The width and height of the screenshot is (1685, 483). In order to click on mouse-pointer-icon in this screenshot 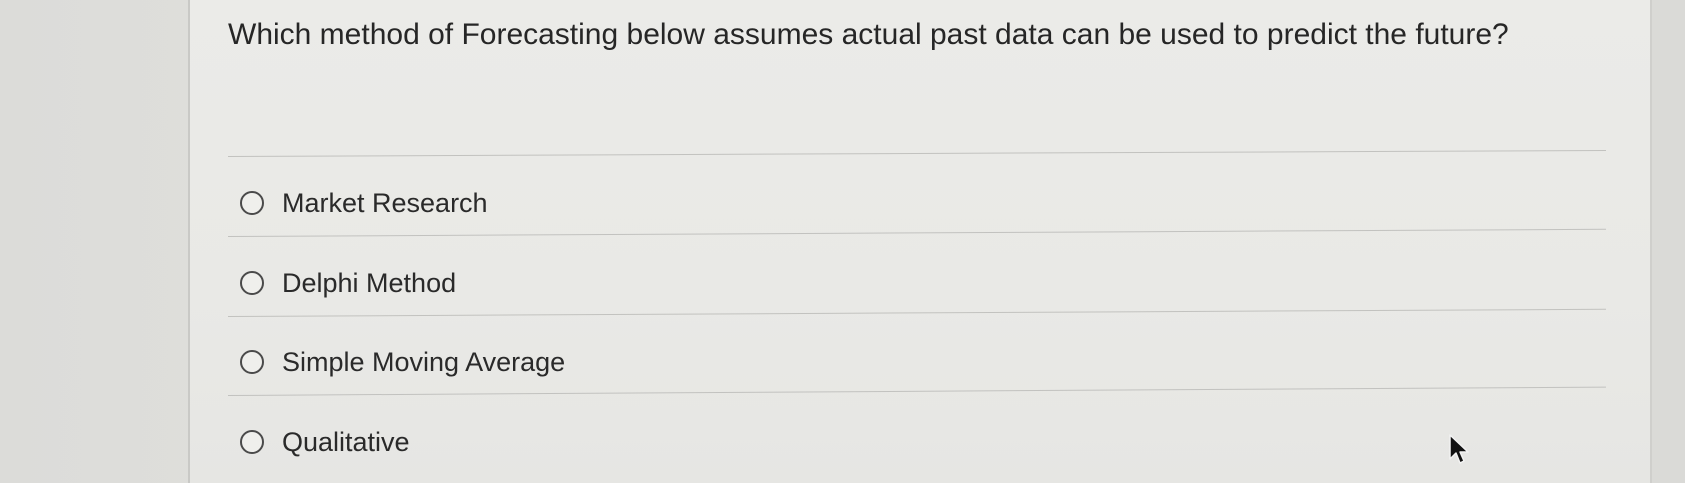, I will do `click(1459, 449)`.